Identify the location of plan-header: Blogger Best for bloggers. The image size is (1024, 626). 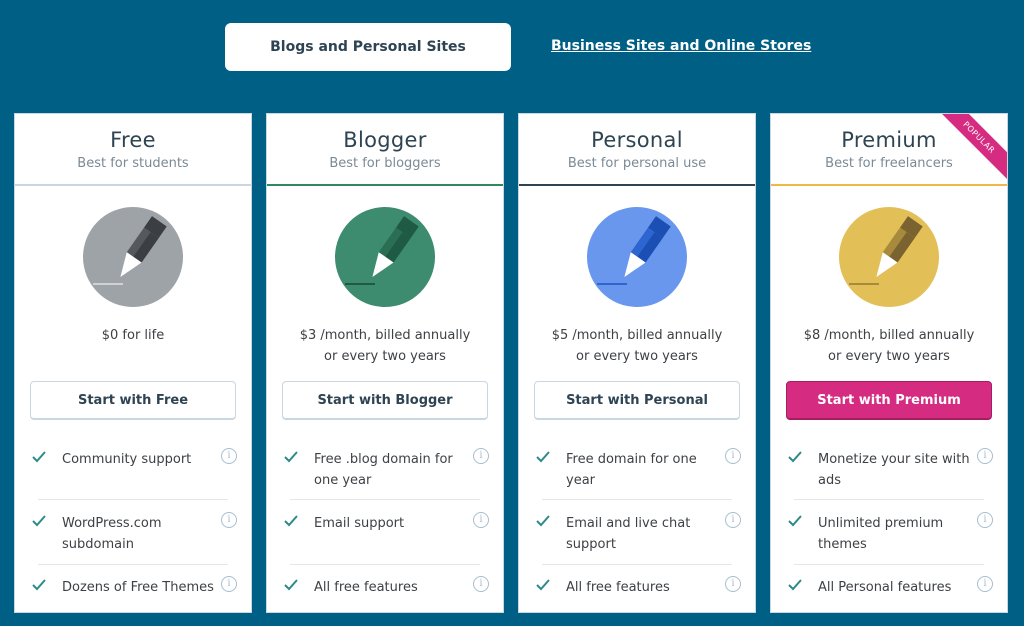
(385, 150).